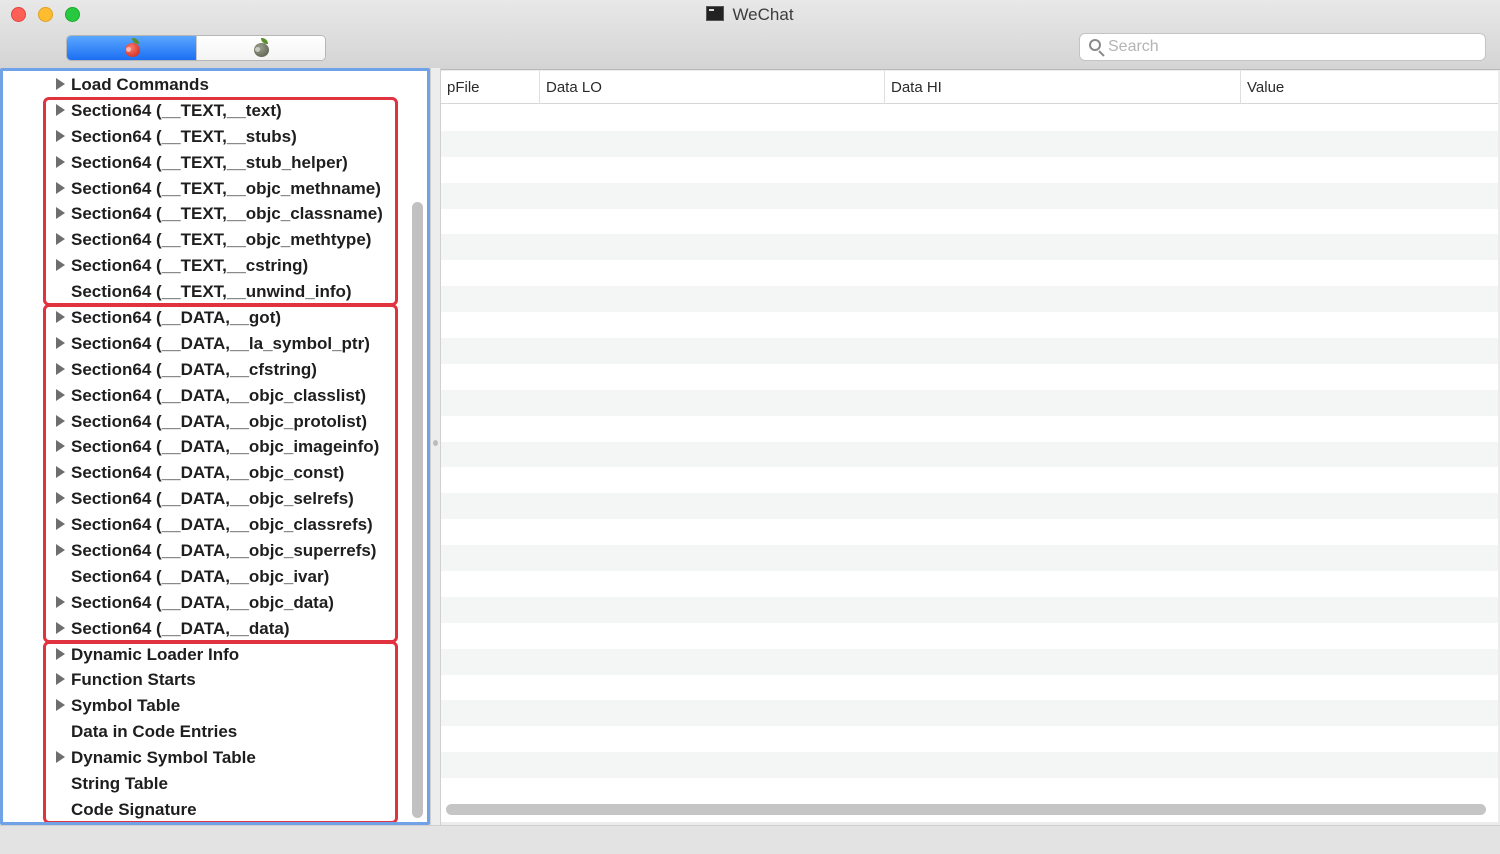  What do you see at coordinates (205, 163) in the screenshot?
I see `outline-row: Section64 (__TEXT,__stub_helper)` at bounding box center [205, 163].